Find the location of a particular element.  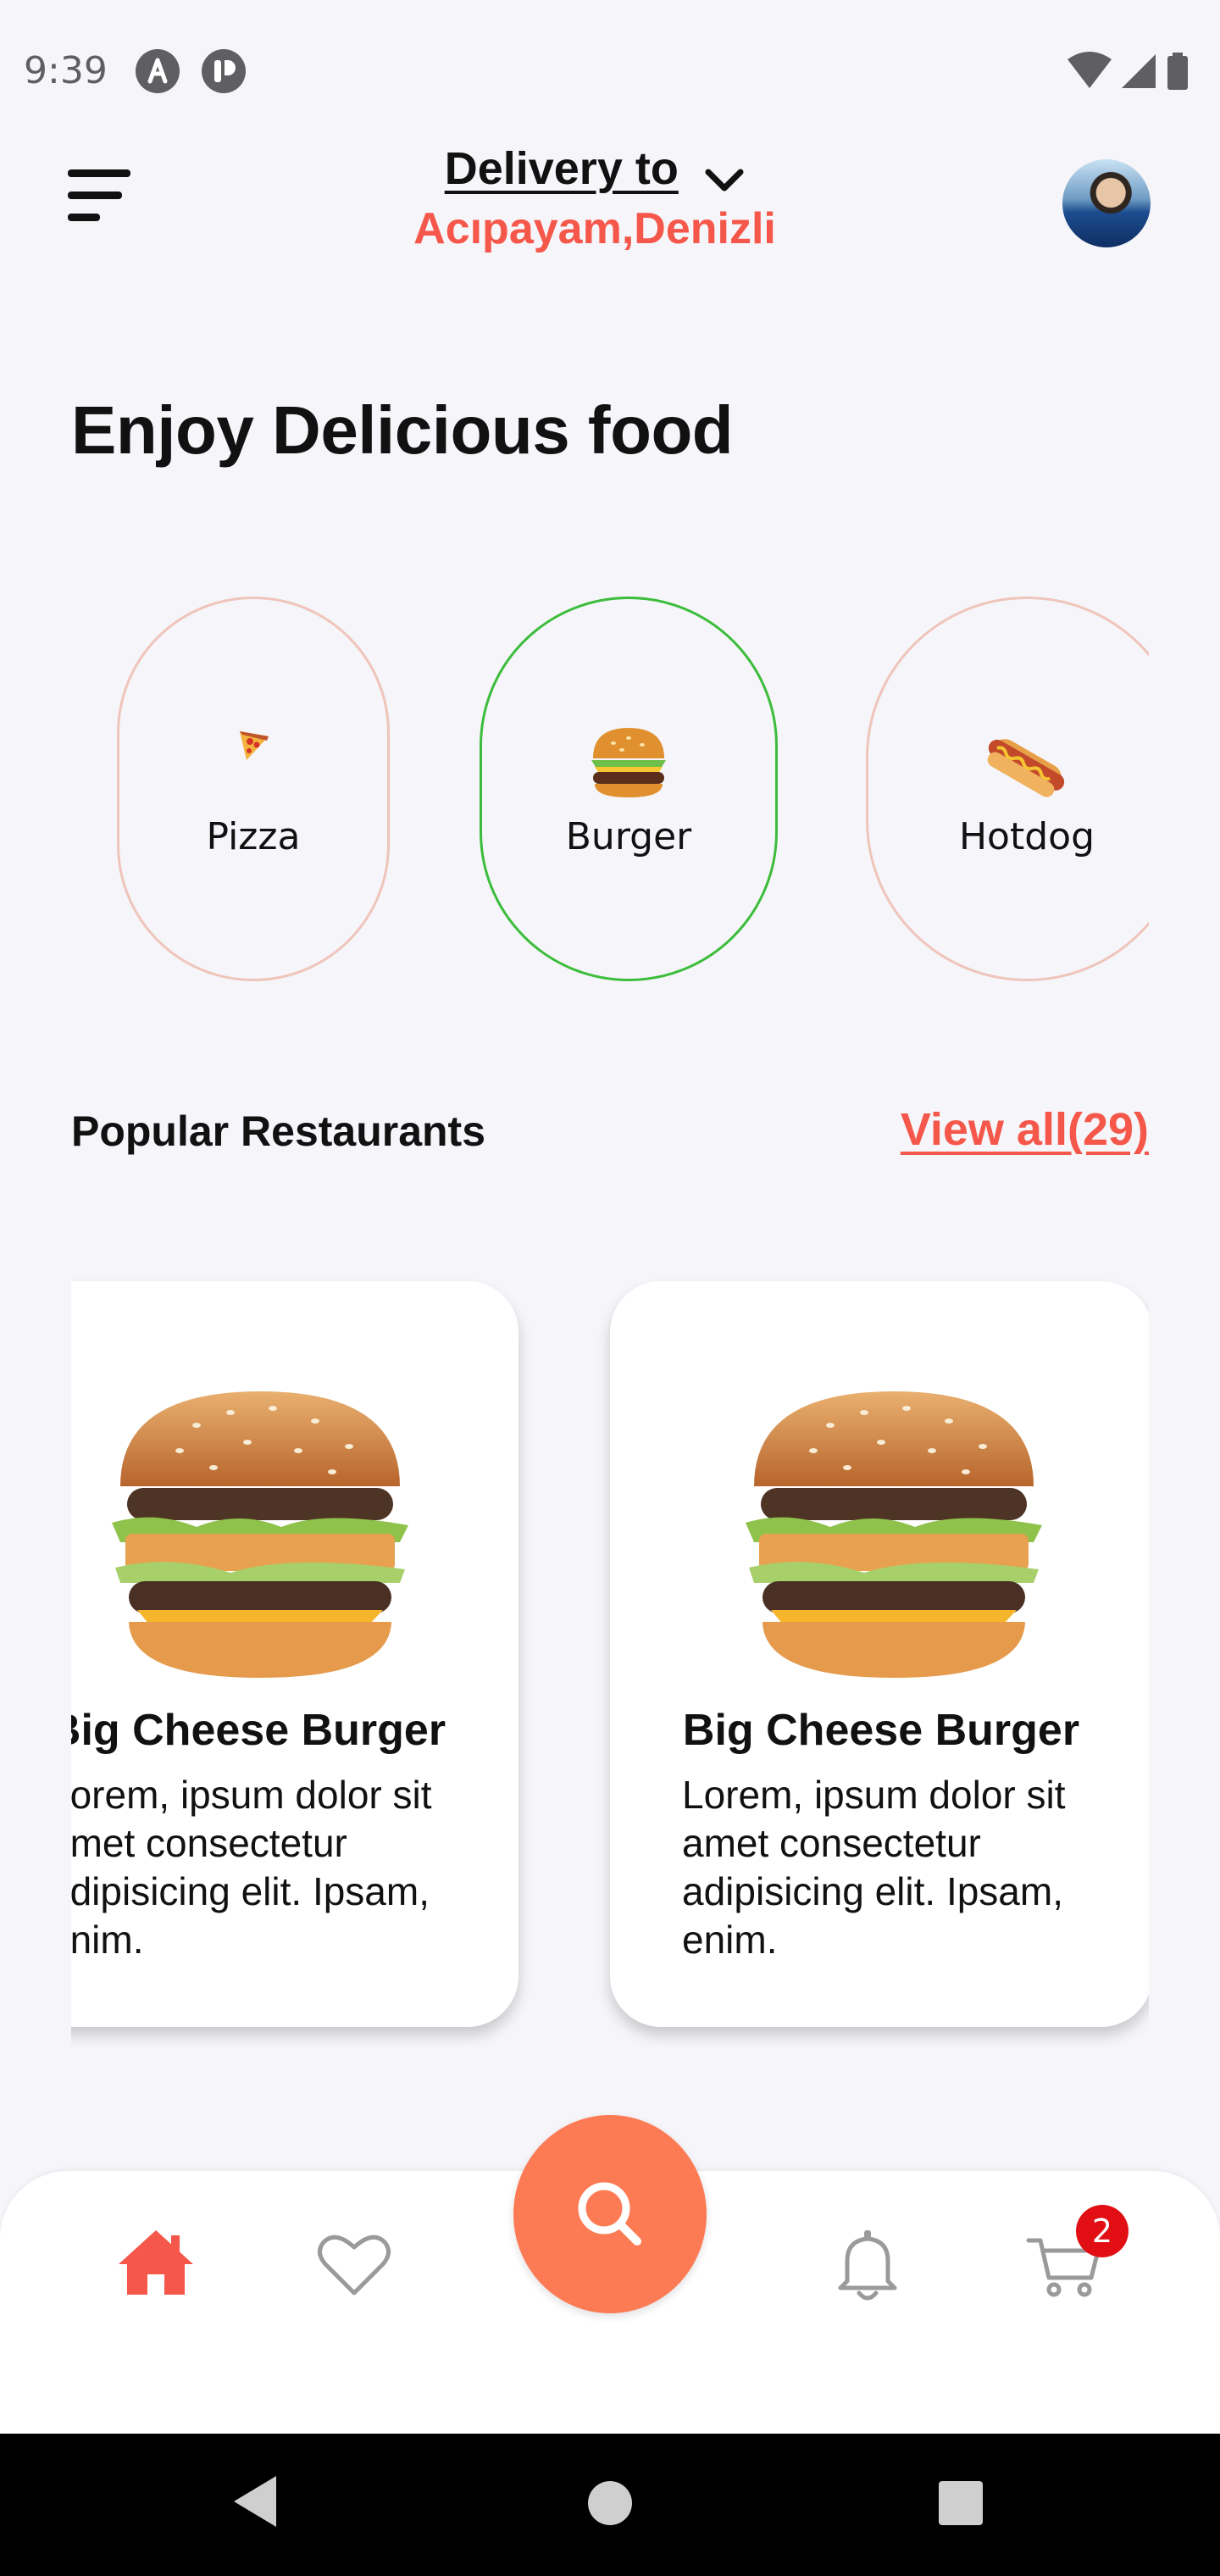

category-burger: Burger is located at coordinates (629, 789).